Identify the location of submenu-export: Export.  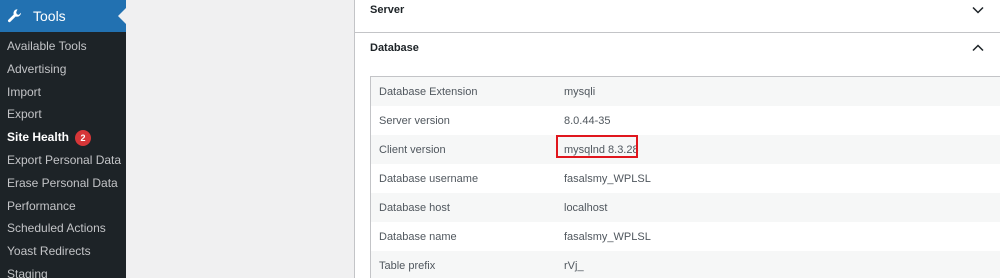
(63, 114).